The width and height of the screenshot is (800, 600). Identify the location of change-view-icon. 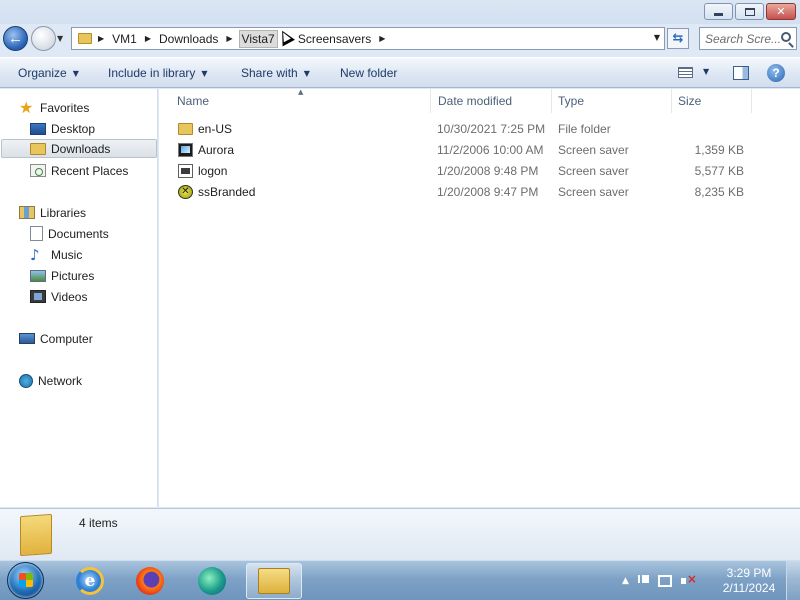
(685, 72).